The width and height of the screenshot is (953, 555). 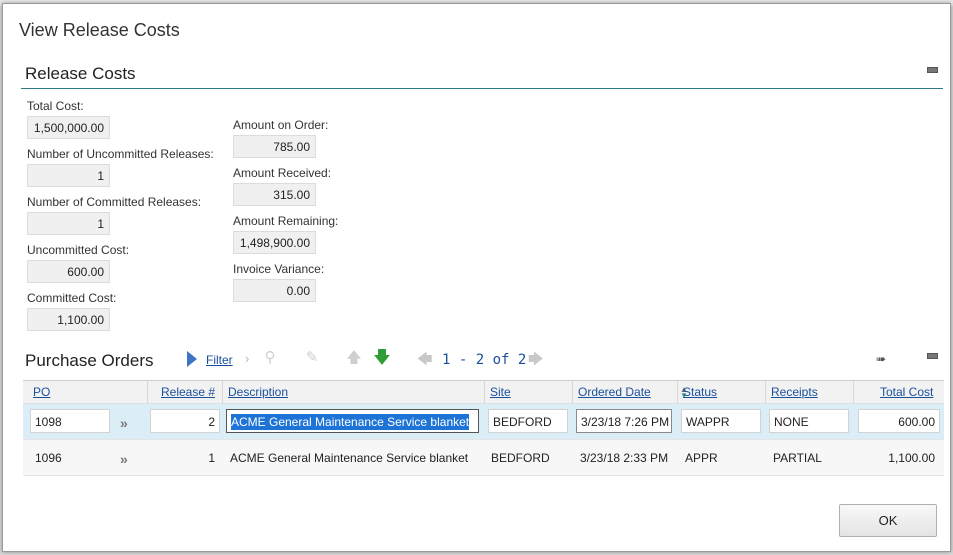 What do you see at coordinates (624, 458) in the screenshot?
I see `ordered-date-cell: 3/23/18 2:33 PM` at bounding box center [624, 458].